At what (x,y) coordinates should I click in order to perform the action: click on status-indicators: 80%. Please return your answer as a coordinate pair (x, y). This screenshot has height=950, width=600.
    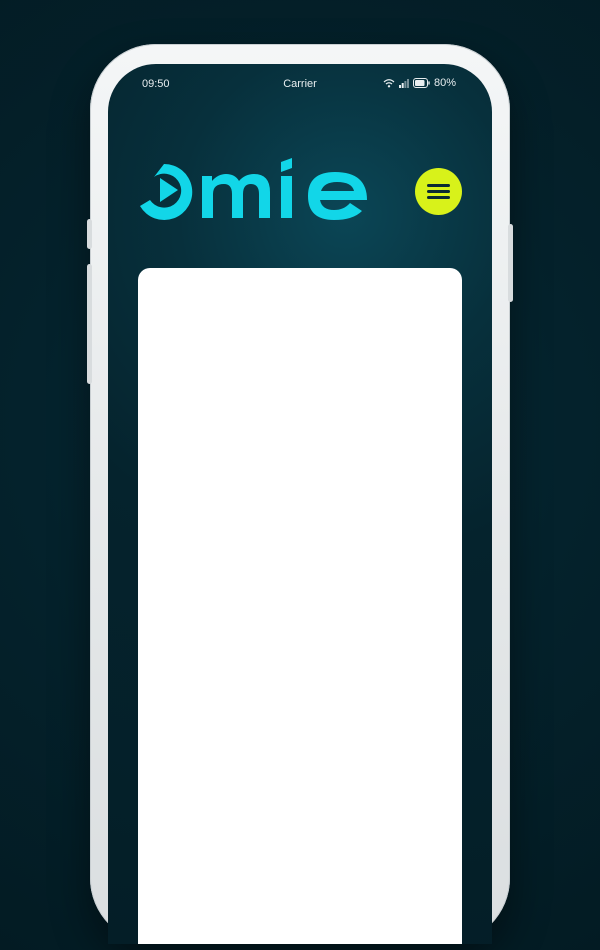
    Looking at the image, I should click on (419, 83).